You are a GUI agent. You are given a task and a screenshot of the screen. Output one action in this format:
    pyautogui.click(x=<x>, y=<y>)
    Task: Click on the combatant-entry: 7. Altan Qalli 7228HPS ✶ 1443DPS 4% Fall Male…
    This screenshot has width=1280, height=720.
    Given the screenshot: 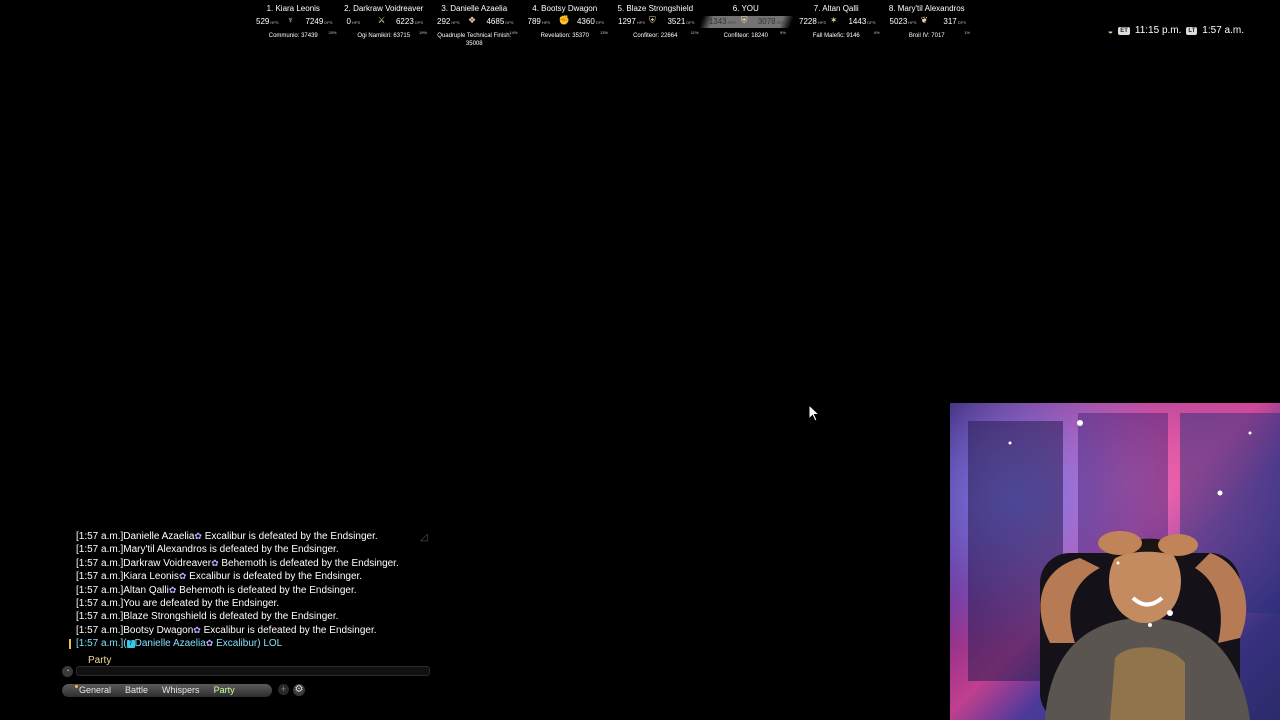 What is the action you would take?
    pyautogui.click(x=836, y=29)
    